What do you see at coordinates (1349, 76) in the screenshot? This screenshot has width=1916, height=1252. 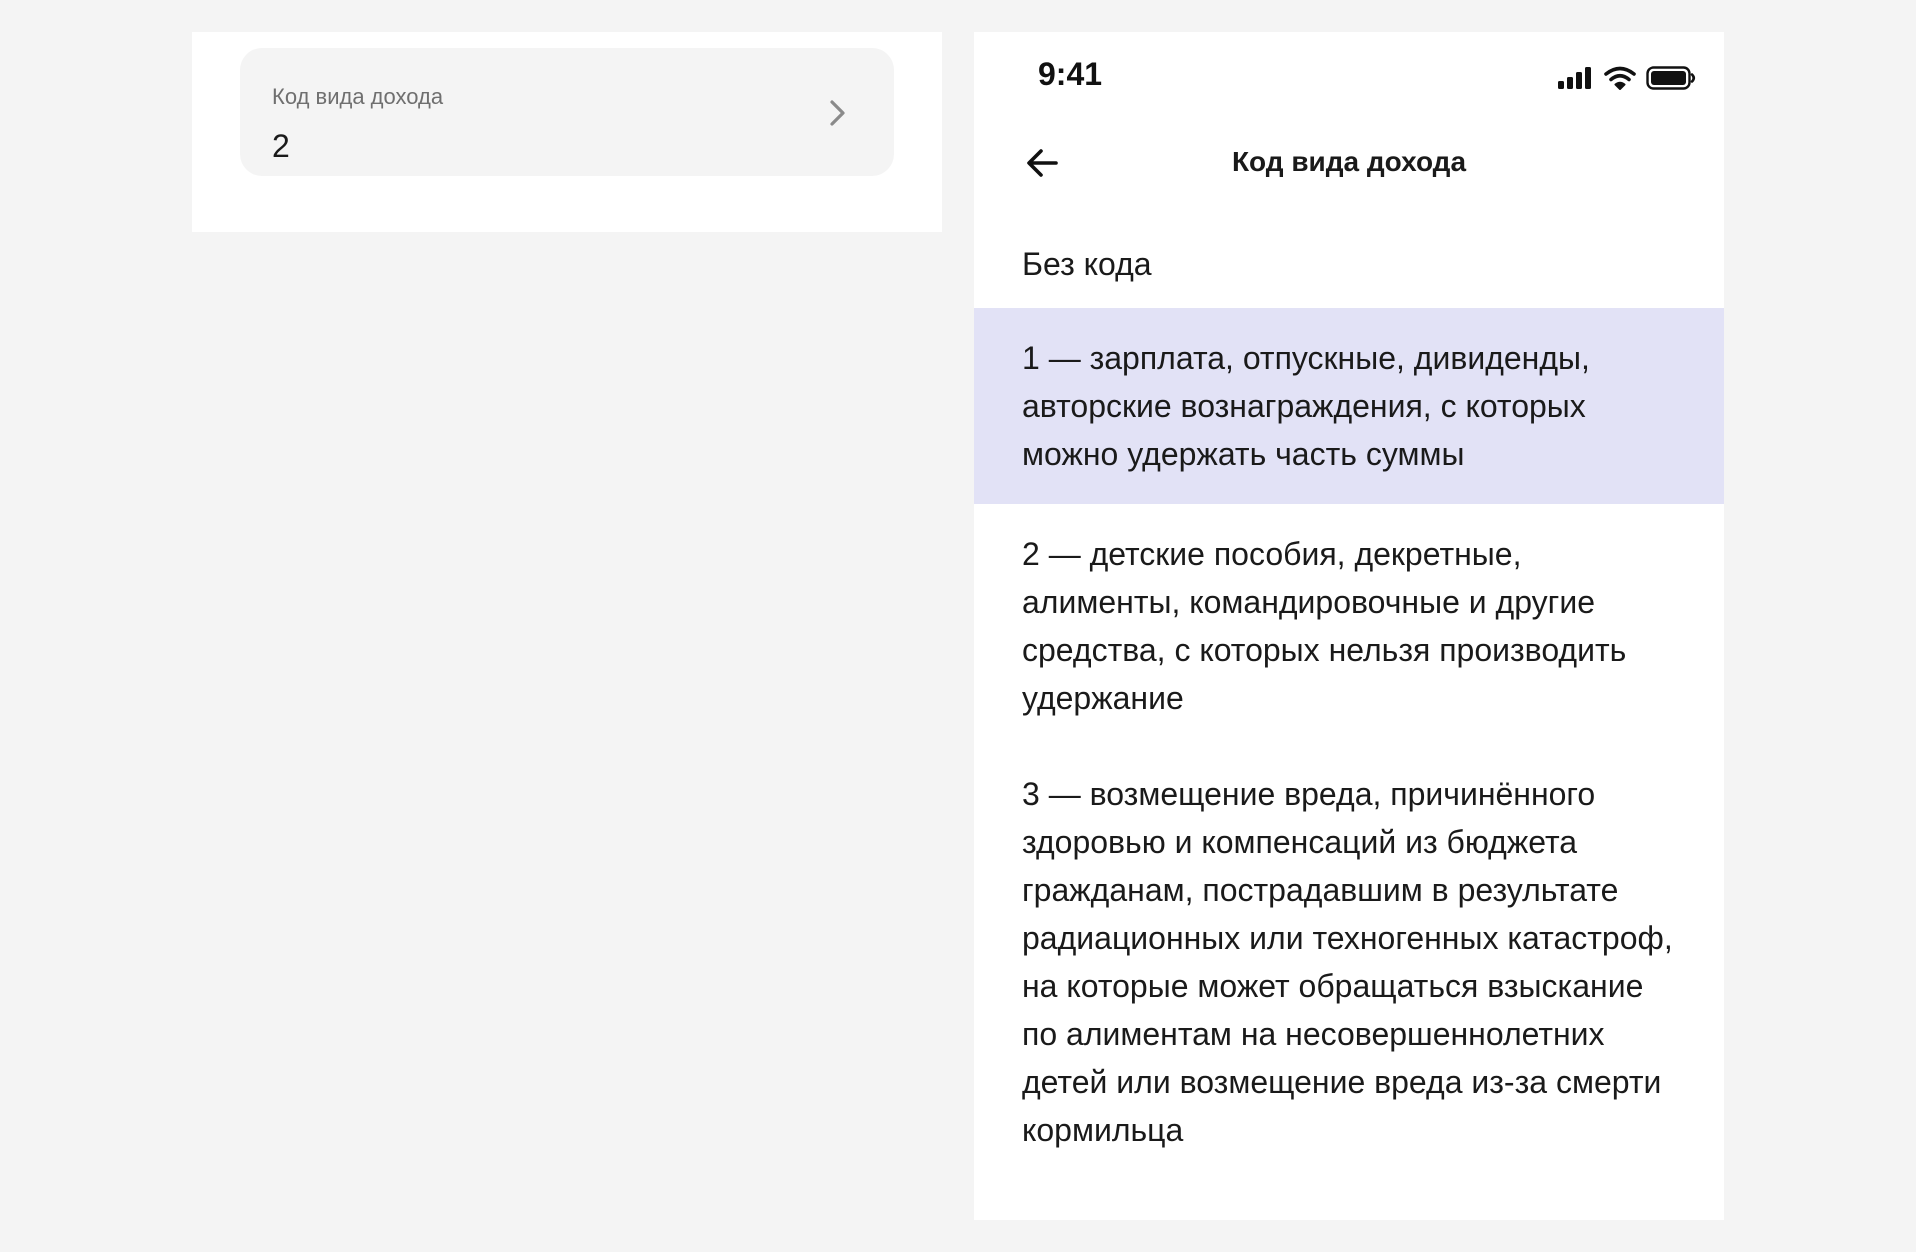 I see `status-bar: 9:41` at bounding box center [1349, 76].